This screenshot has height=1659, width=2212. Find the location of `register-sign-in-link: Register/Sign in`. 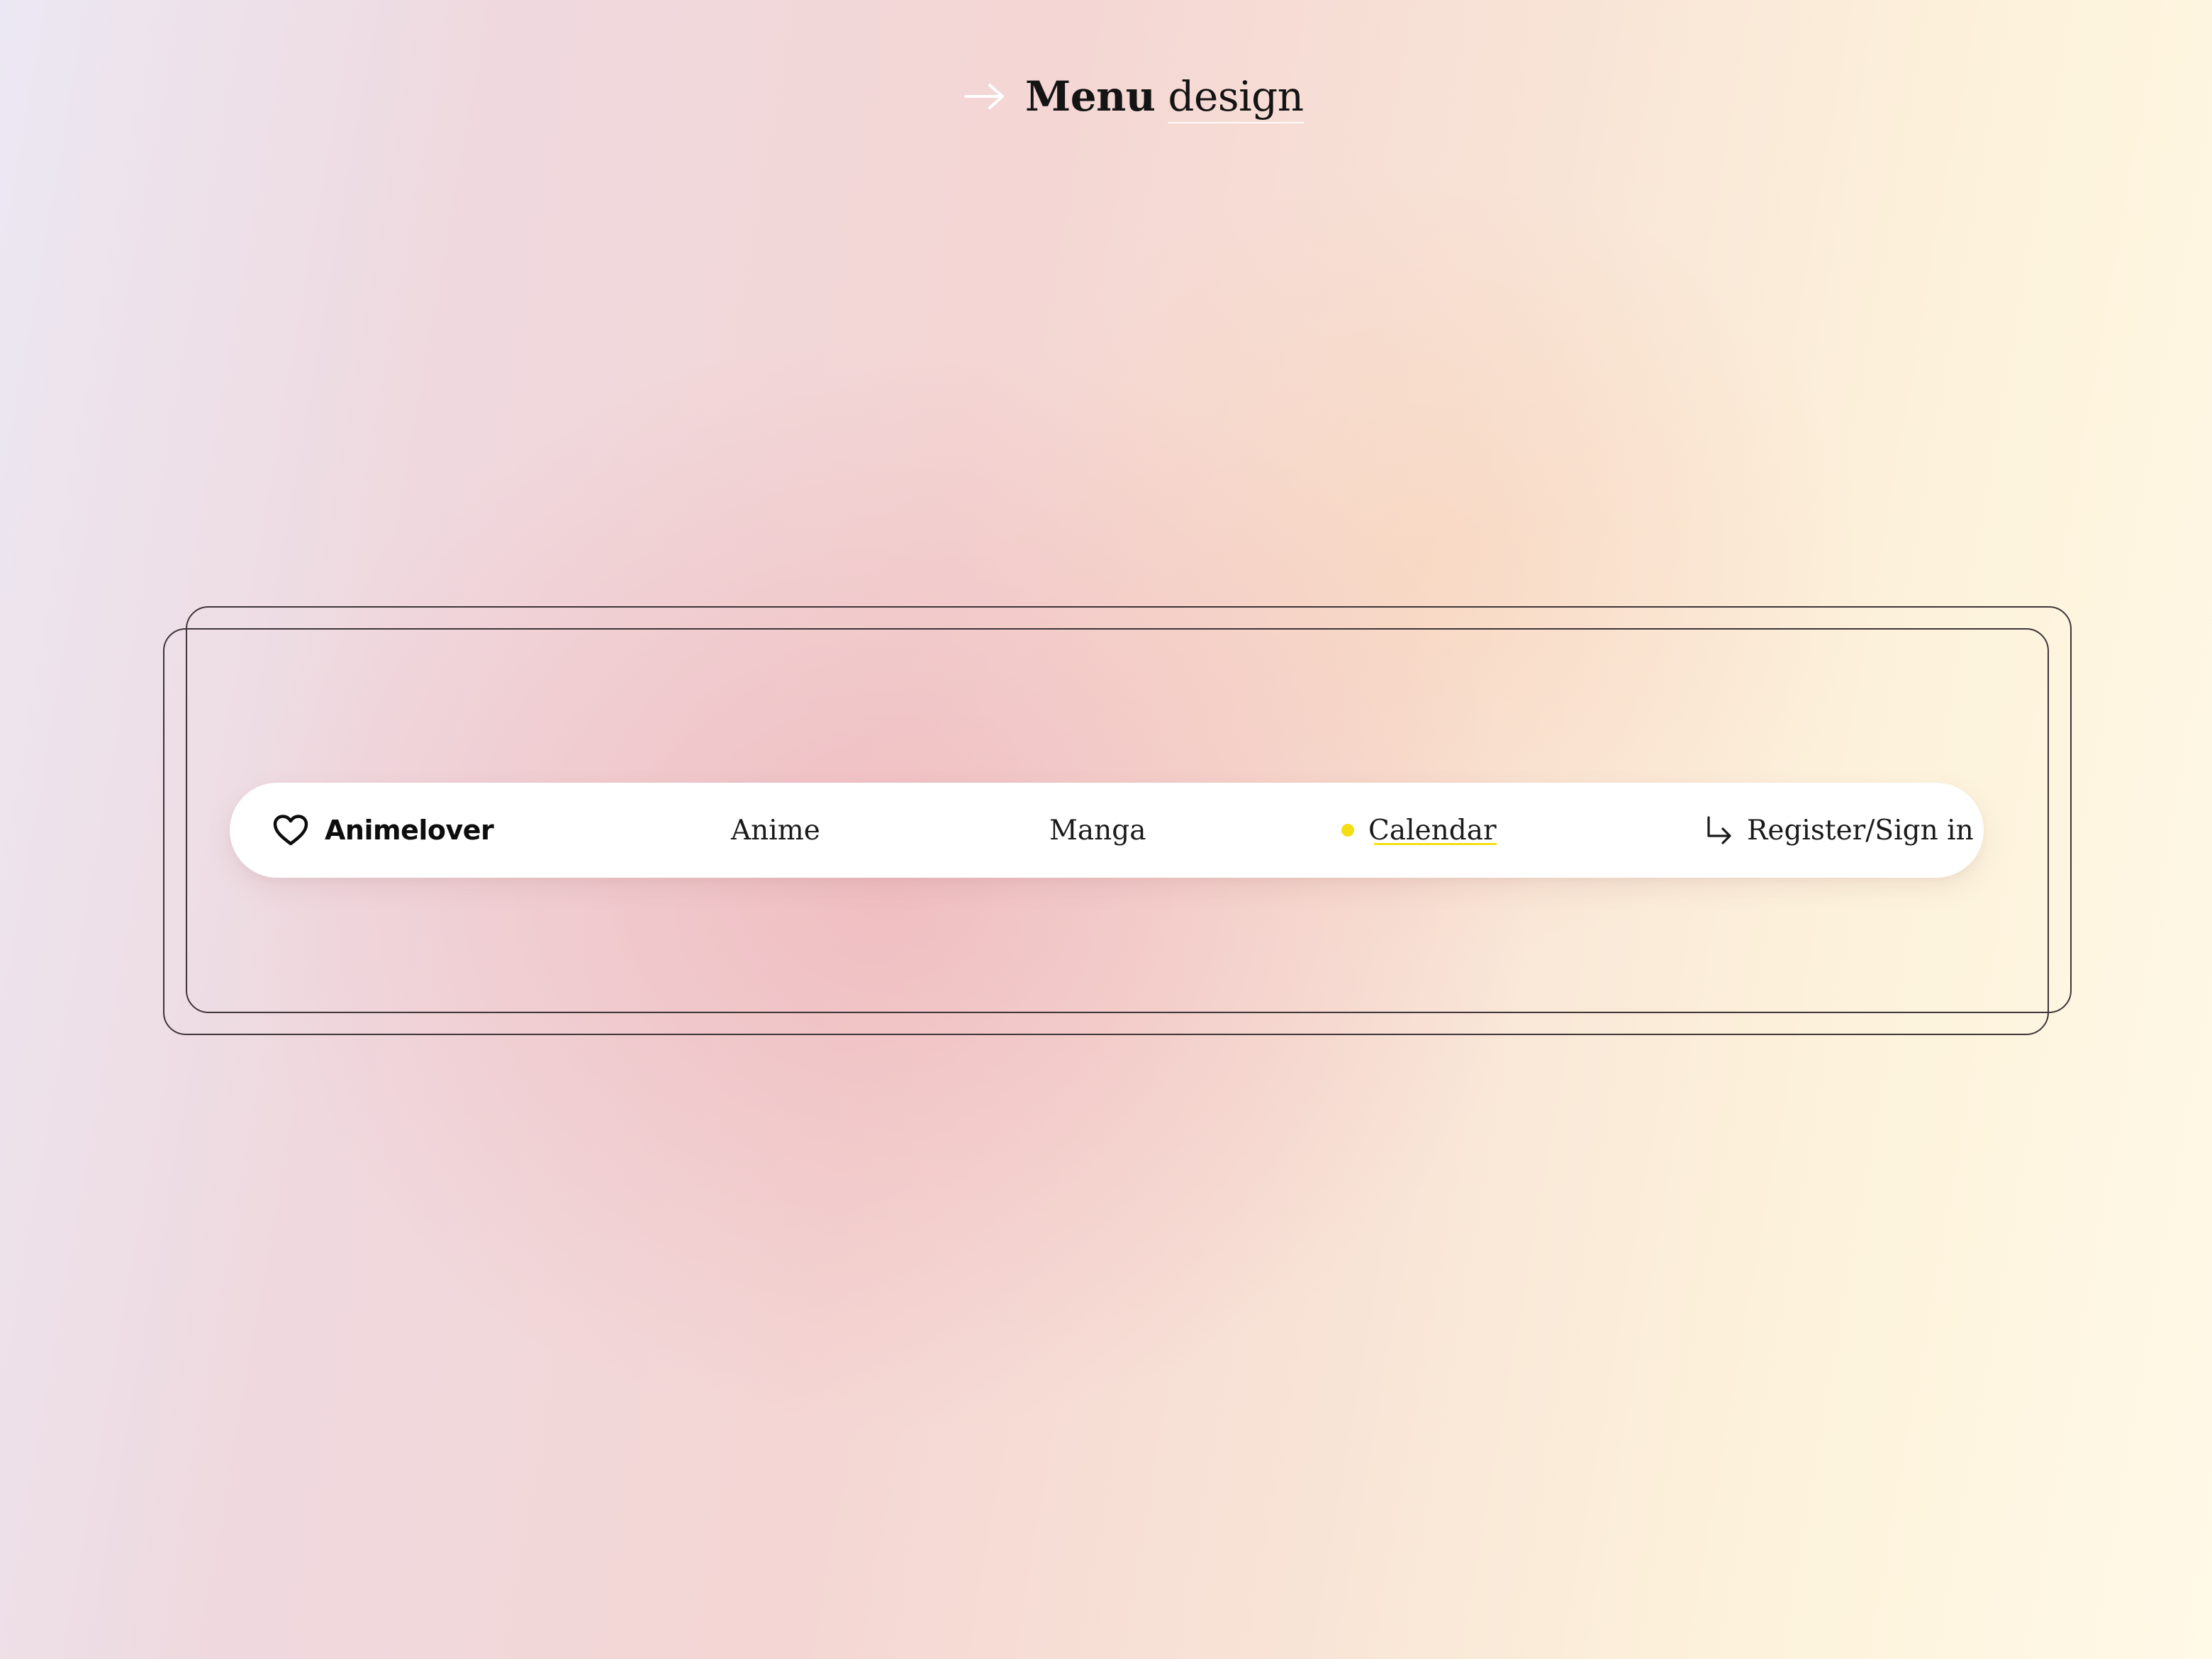

register-sign-in-link: Register/Sign in is located at coordinates (1839, 831).